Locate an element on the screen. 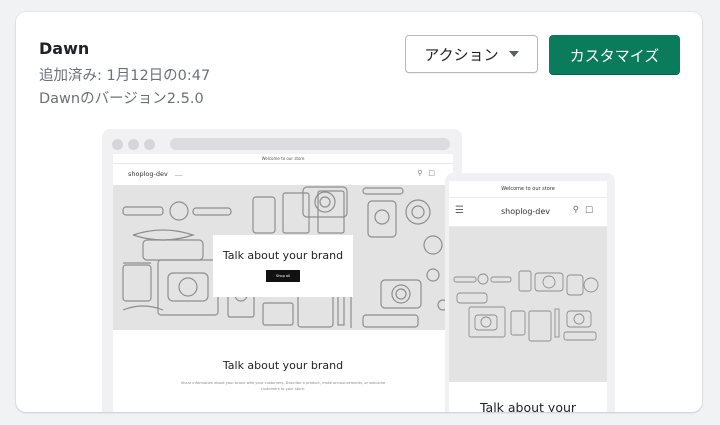  store-logo: shoplog-dev is located at coordinates (148, 174).